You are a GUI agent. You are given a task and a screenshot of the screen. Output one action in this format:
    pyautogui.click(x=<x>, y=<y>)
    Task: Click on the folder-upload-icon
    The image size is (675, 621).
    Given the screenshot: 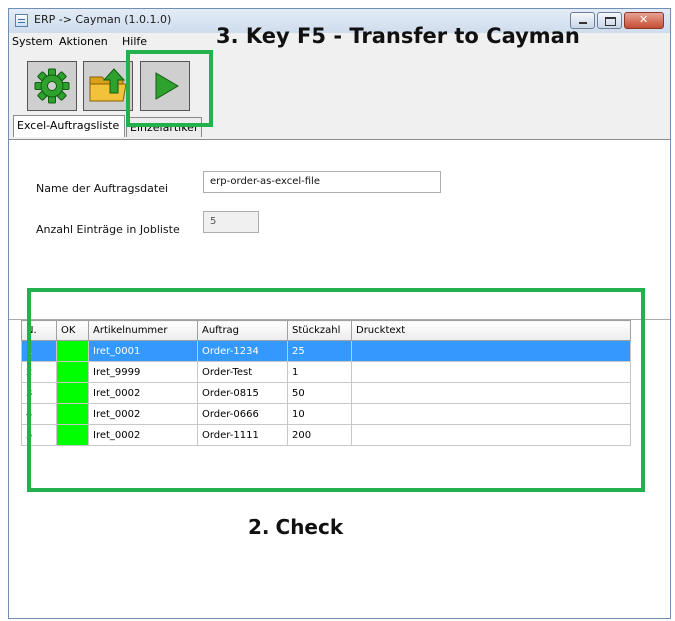 What is the action you would take?
    pyautogui.click(x=108, y=85)
    